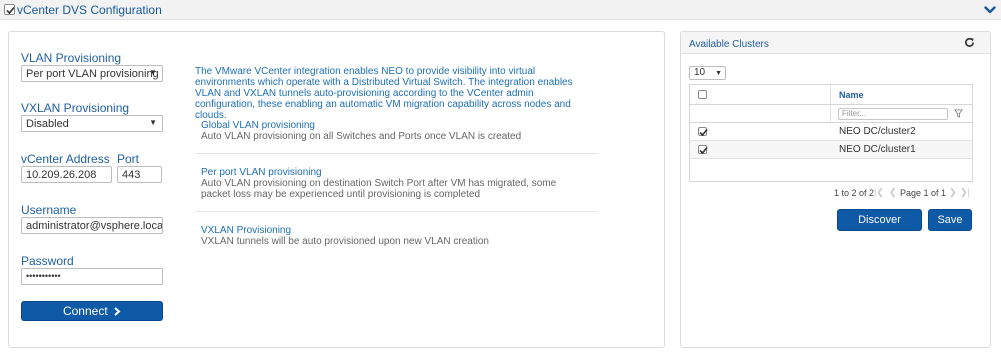  I want to click on vxlan-provisioning-label: VXLAN Provisioning, so click(75, 108).